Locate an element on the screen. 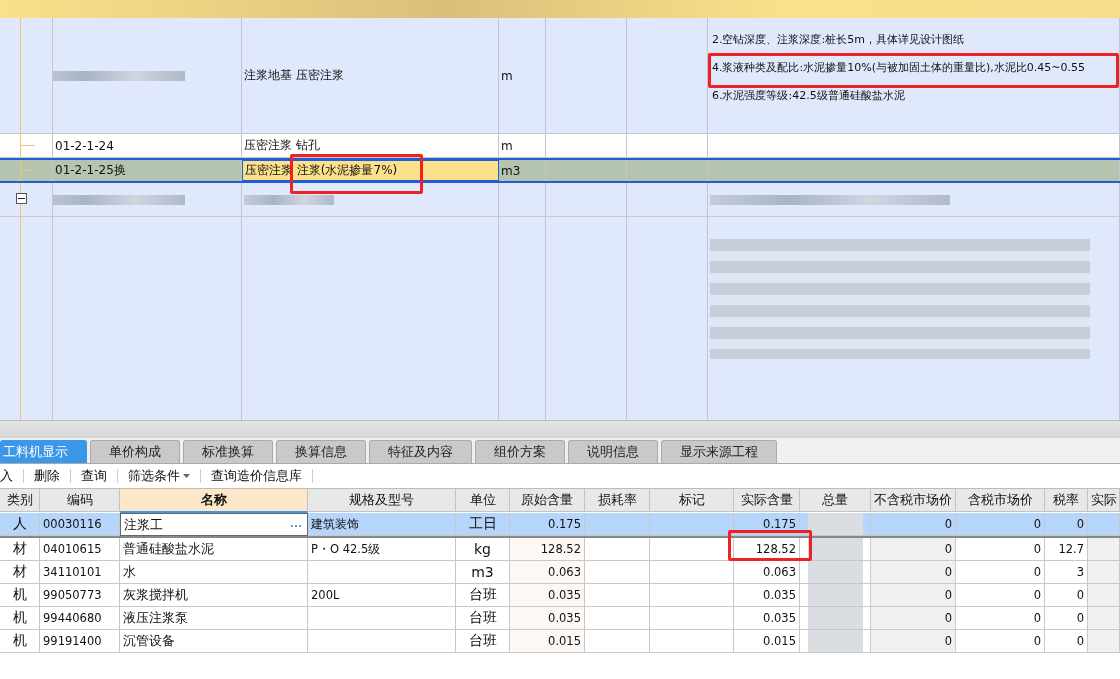 Image resolution: width=1120 pixels, height=679 pixels. table-row: 材 04010615 普通硅酸盐水泥 P・O 42.5级 kg 128.52 128.52 0 0 12.7 is located at coordinates (560, 549).